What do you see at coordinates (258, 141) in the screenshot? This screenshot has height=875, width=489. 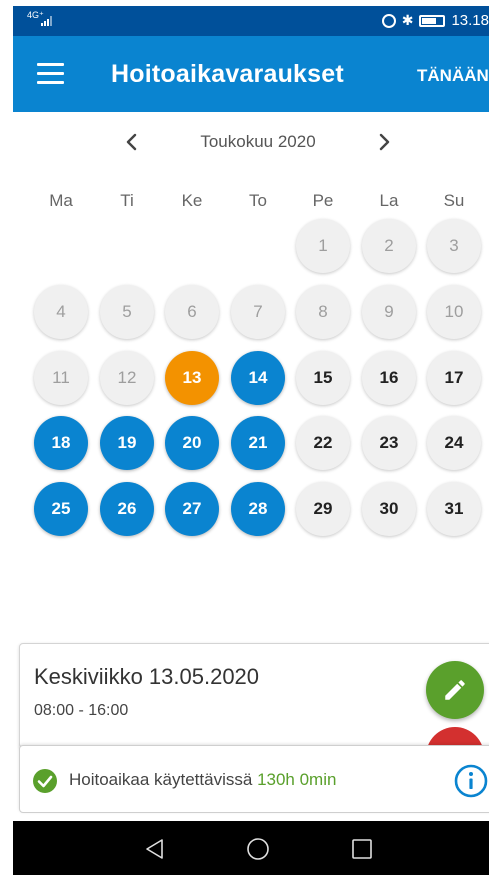 I see `month-label: Toukokuu 2020` at bounding box center [258, 141].